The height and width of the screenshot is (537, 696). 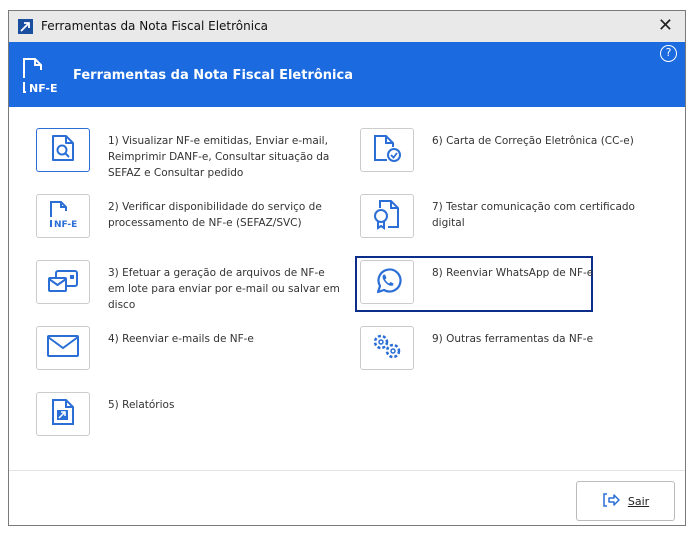 I want to click on window-title: Ferramentas da Nota Fiscal Eletrônica, so click(x=155, y=26).